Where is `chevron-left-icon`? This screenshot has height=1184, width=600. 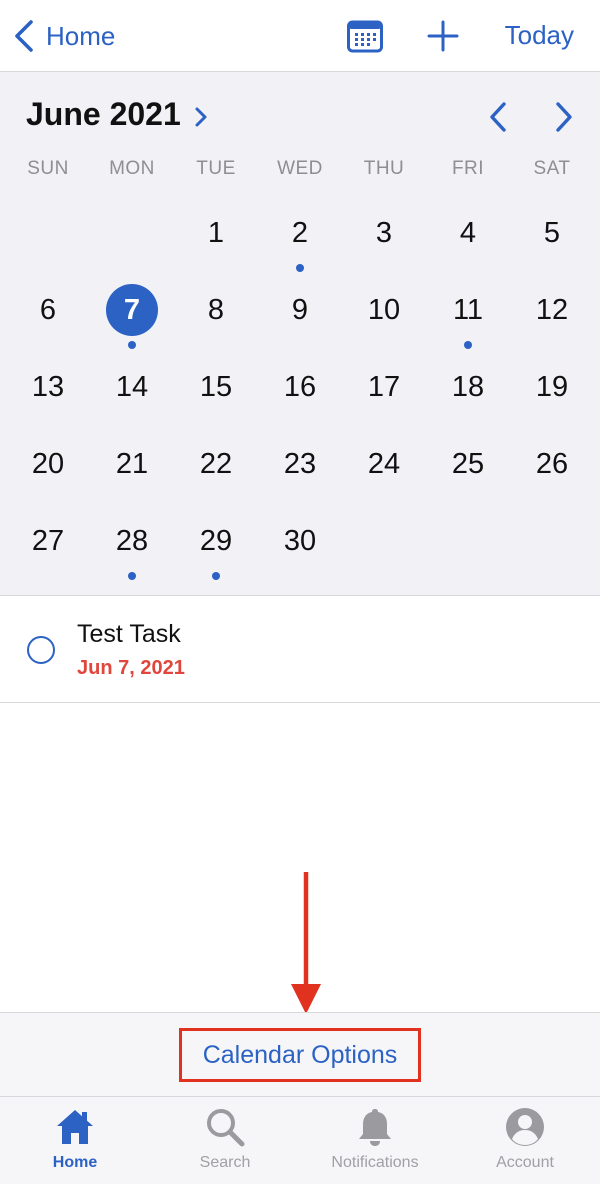 chevron-left-icon is located at coordinates (24, 36).